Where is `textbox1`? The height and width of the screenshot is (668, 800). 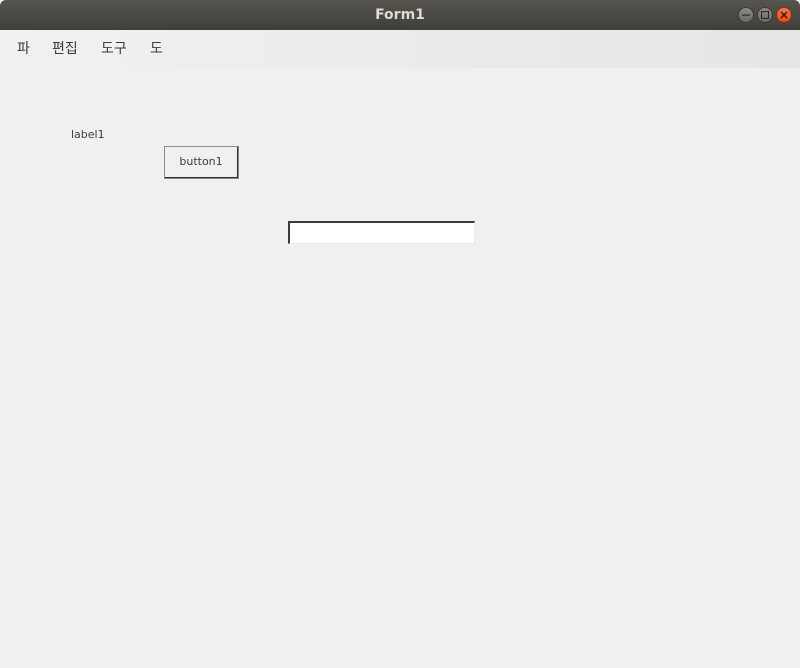
textbox1 is located at coordinates (381, 232).